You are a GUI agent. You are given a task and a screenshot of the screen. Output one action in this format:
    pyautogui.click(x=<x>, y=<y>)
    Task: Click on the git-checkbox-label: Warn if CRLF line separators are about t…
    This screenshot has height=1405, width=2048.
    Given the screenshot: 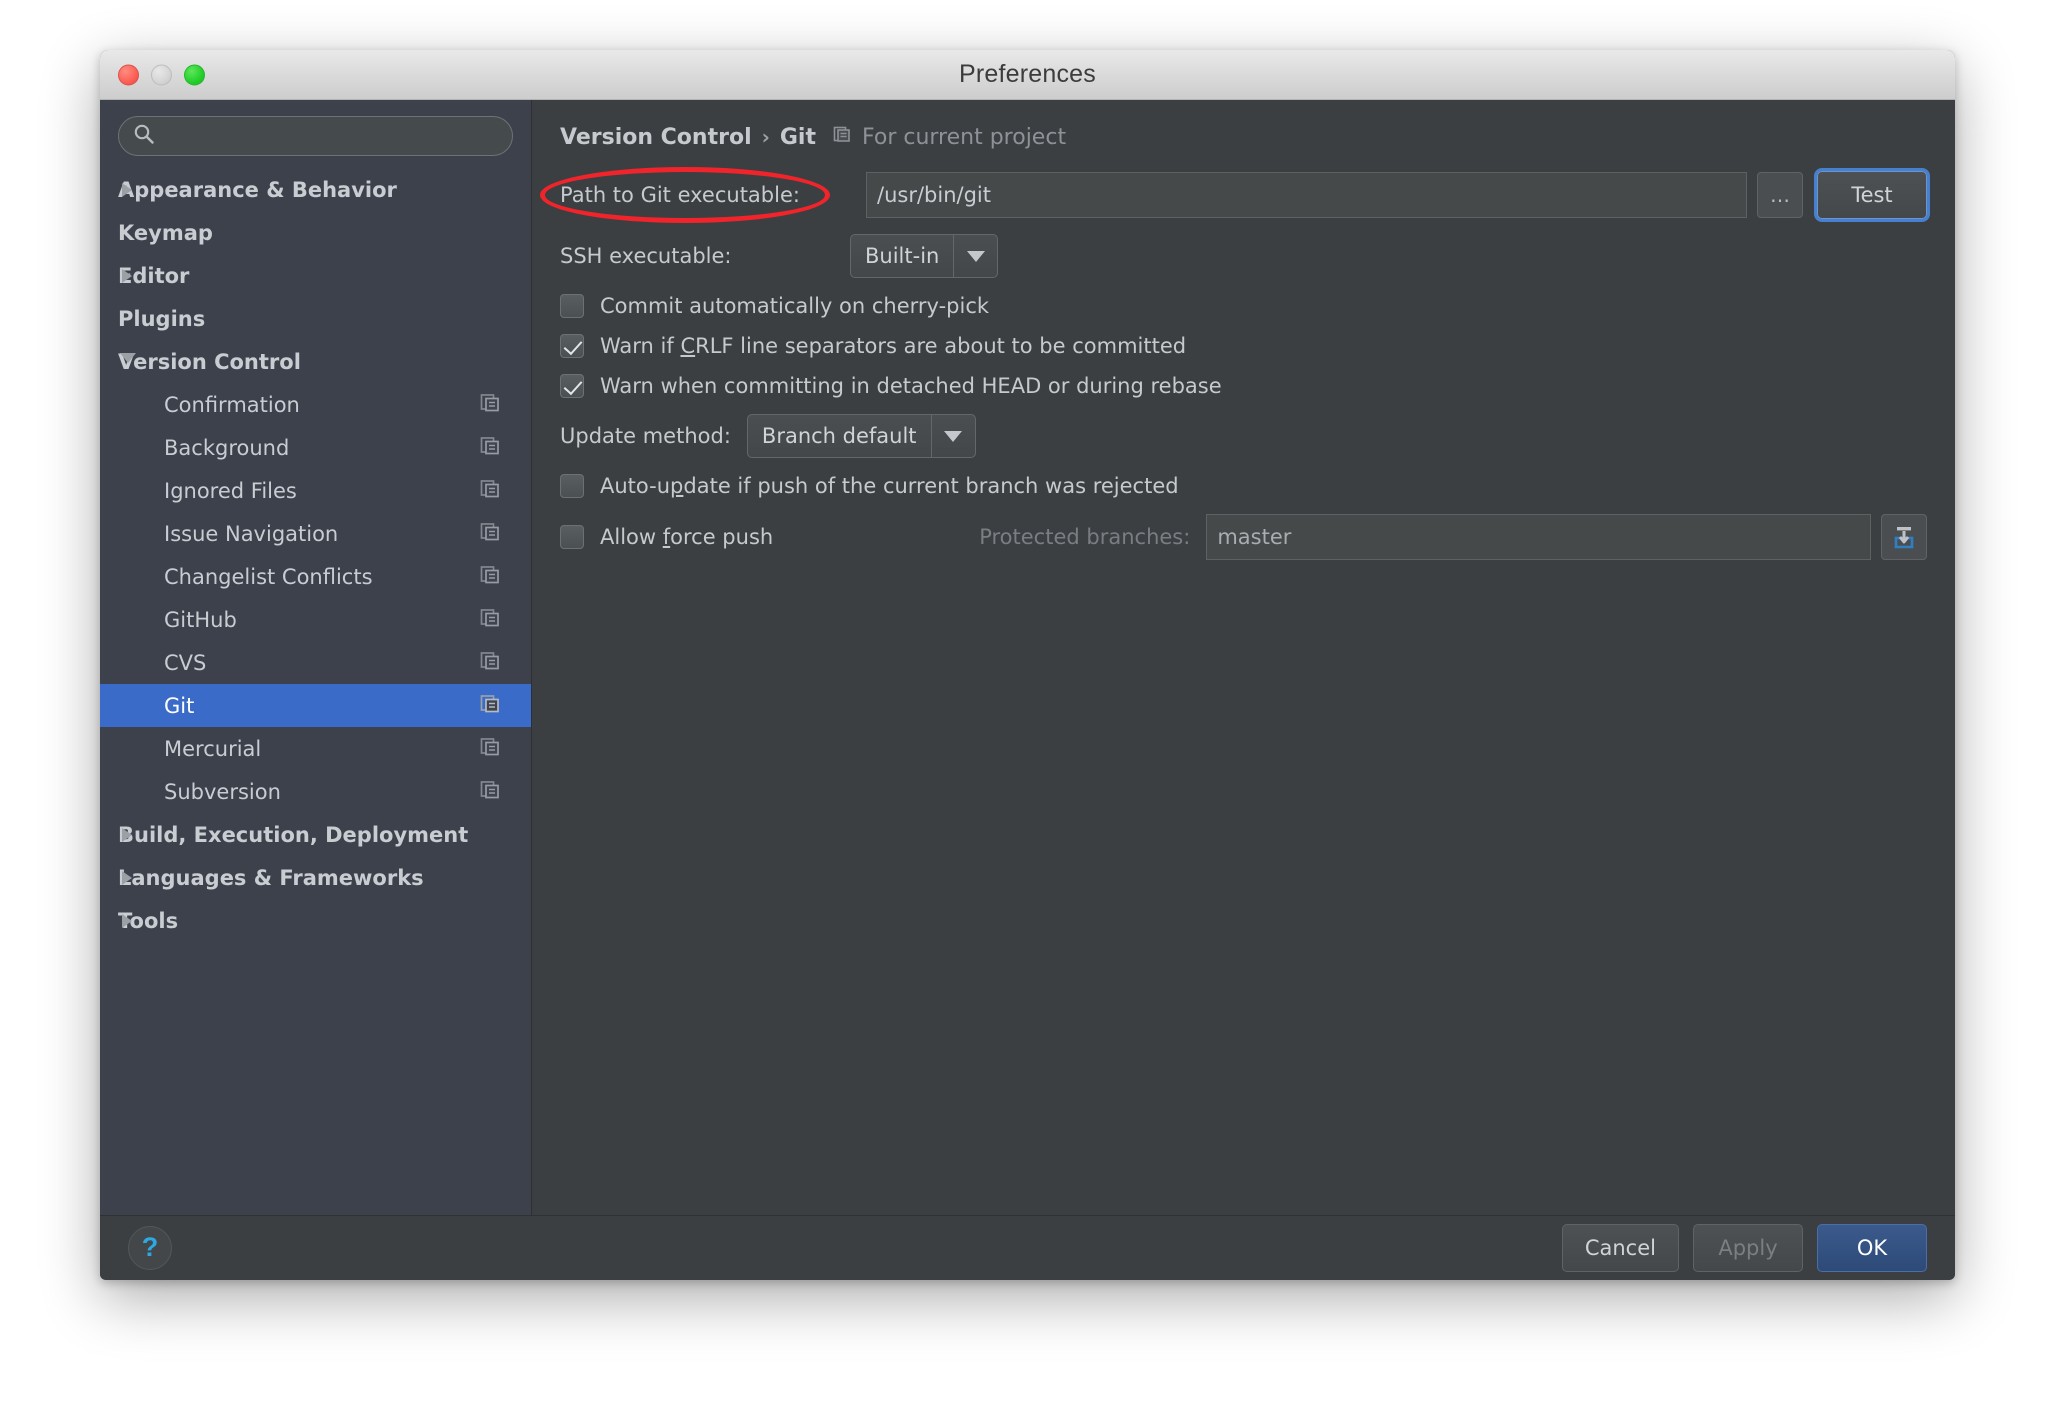 What is the action you would take?
    pyautogui.click(x=893, y=346)
    